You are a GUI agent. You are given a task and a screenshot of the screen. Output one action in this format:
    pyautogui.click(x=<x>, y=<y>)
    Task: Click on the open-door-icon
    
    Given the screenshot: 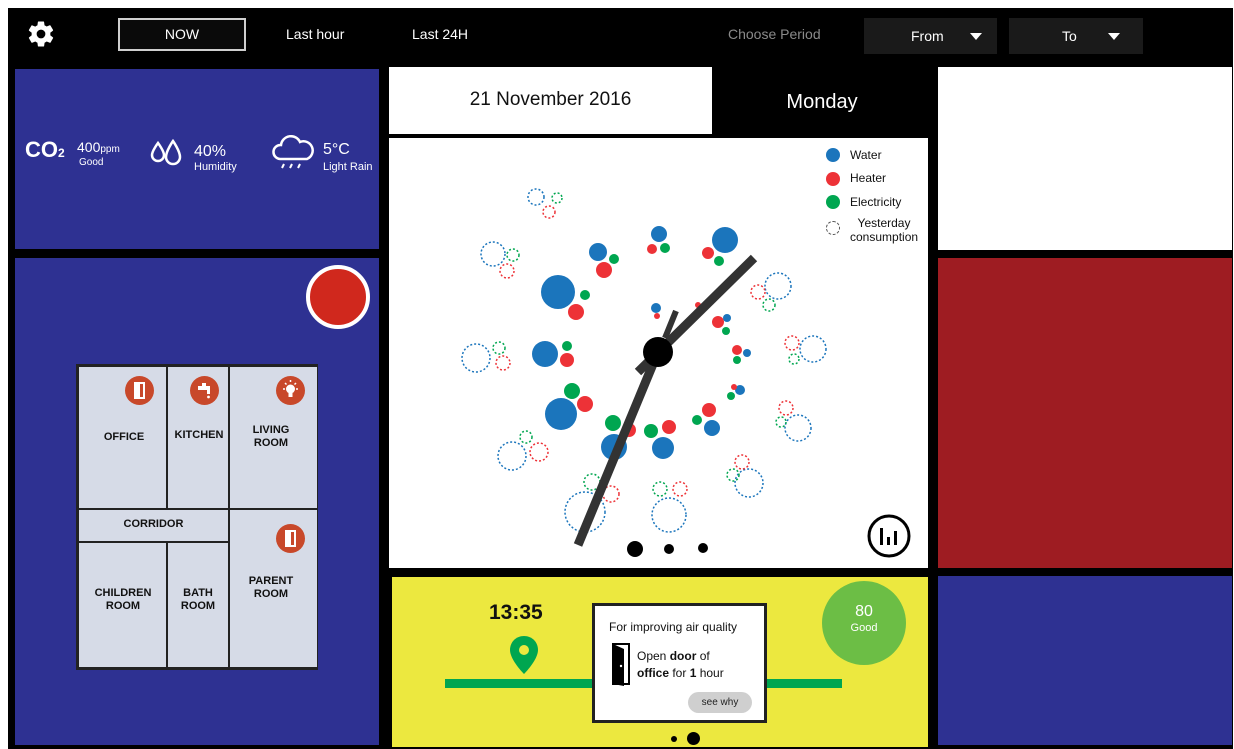 What is the action you would take?
    pyautogui.click(x=621, y=664)
    